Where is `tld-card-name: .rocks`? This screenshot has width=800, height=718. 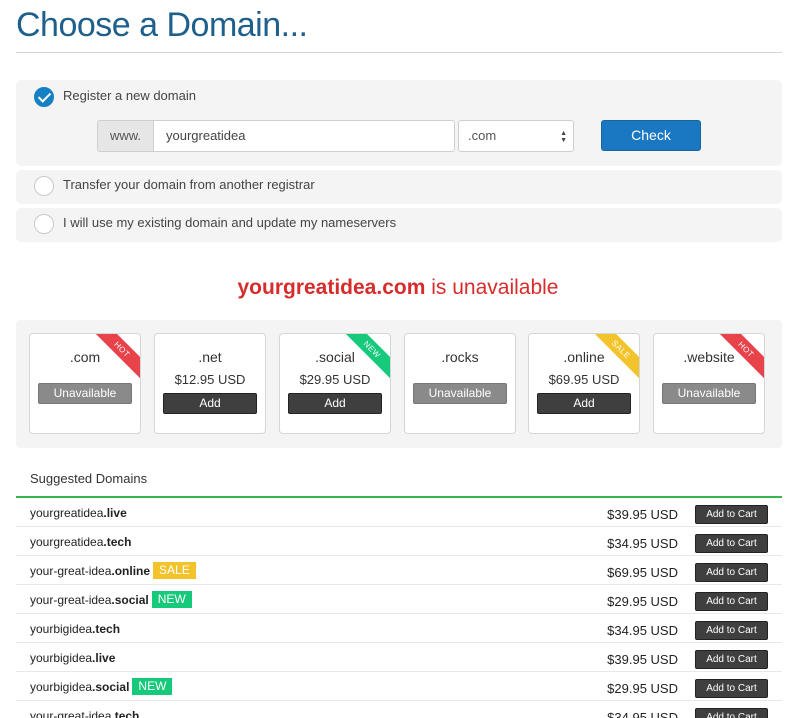 tld-card-name: .rocks is located at coordinates (460, 357).